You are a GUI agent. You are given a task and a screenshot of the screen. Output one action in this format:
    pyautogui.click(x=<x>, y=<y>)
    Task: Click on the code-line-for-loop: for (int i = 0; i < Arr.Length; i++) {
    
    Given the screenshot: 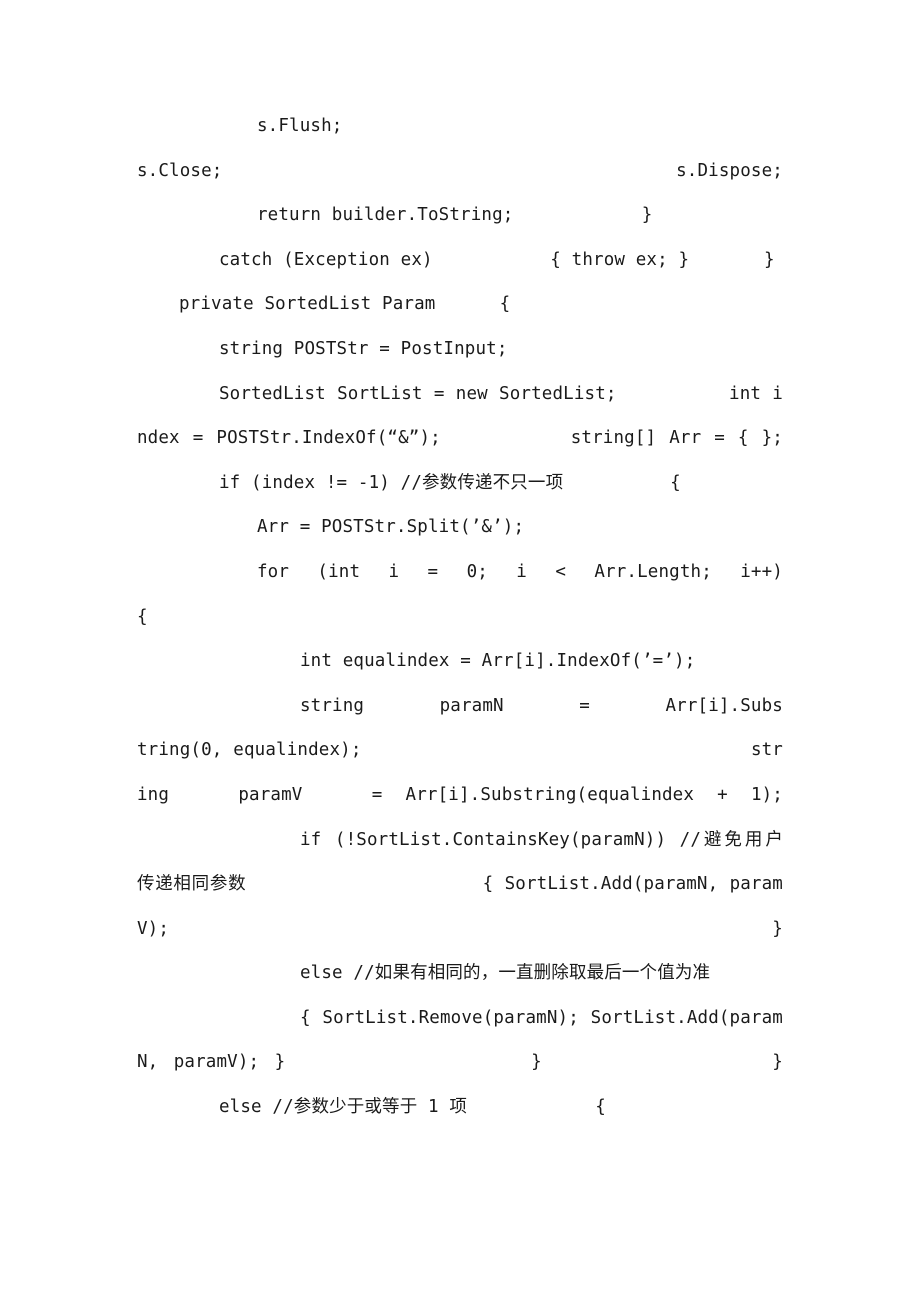 What is the action you would take?
    pyautogui.click(x=460, y=594)
    